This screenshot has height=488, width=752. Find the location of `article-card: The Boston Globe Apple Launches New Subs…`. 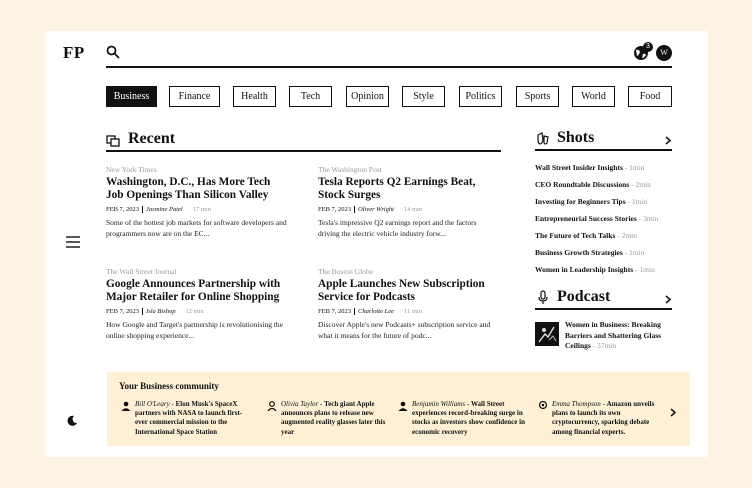

article-card: The Boston Globe Apple Launches New Subs… is located at coordinates (409, 304).